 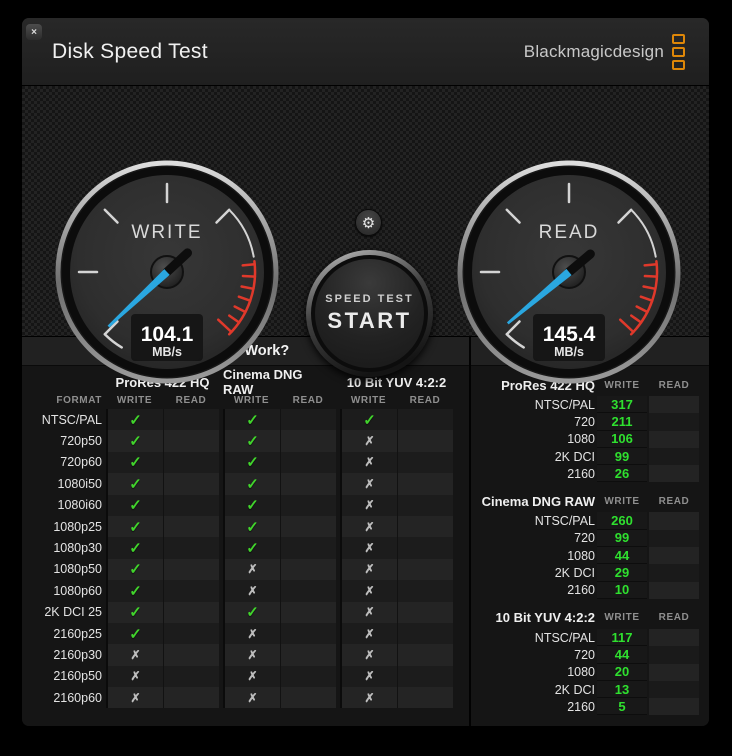 What do you see at coordinates (77, 590) in the screenshot?
I see `format-label: 1080p60` at bounding box center [77, 590].